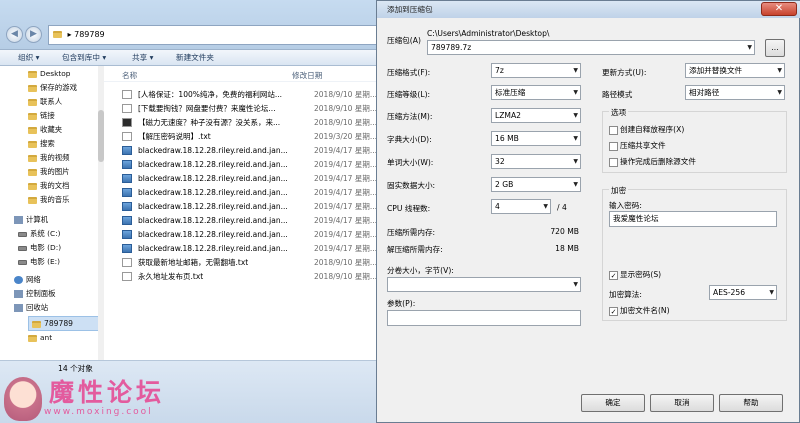  What do you see at coordinates (484, 318) in the screenshot?
I see `params-input` at bounding box center [484, 318].